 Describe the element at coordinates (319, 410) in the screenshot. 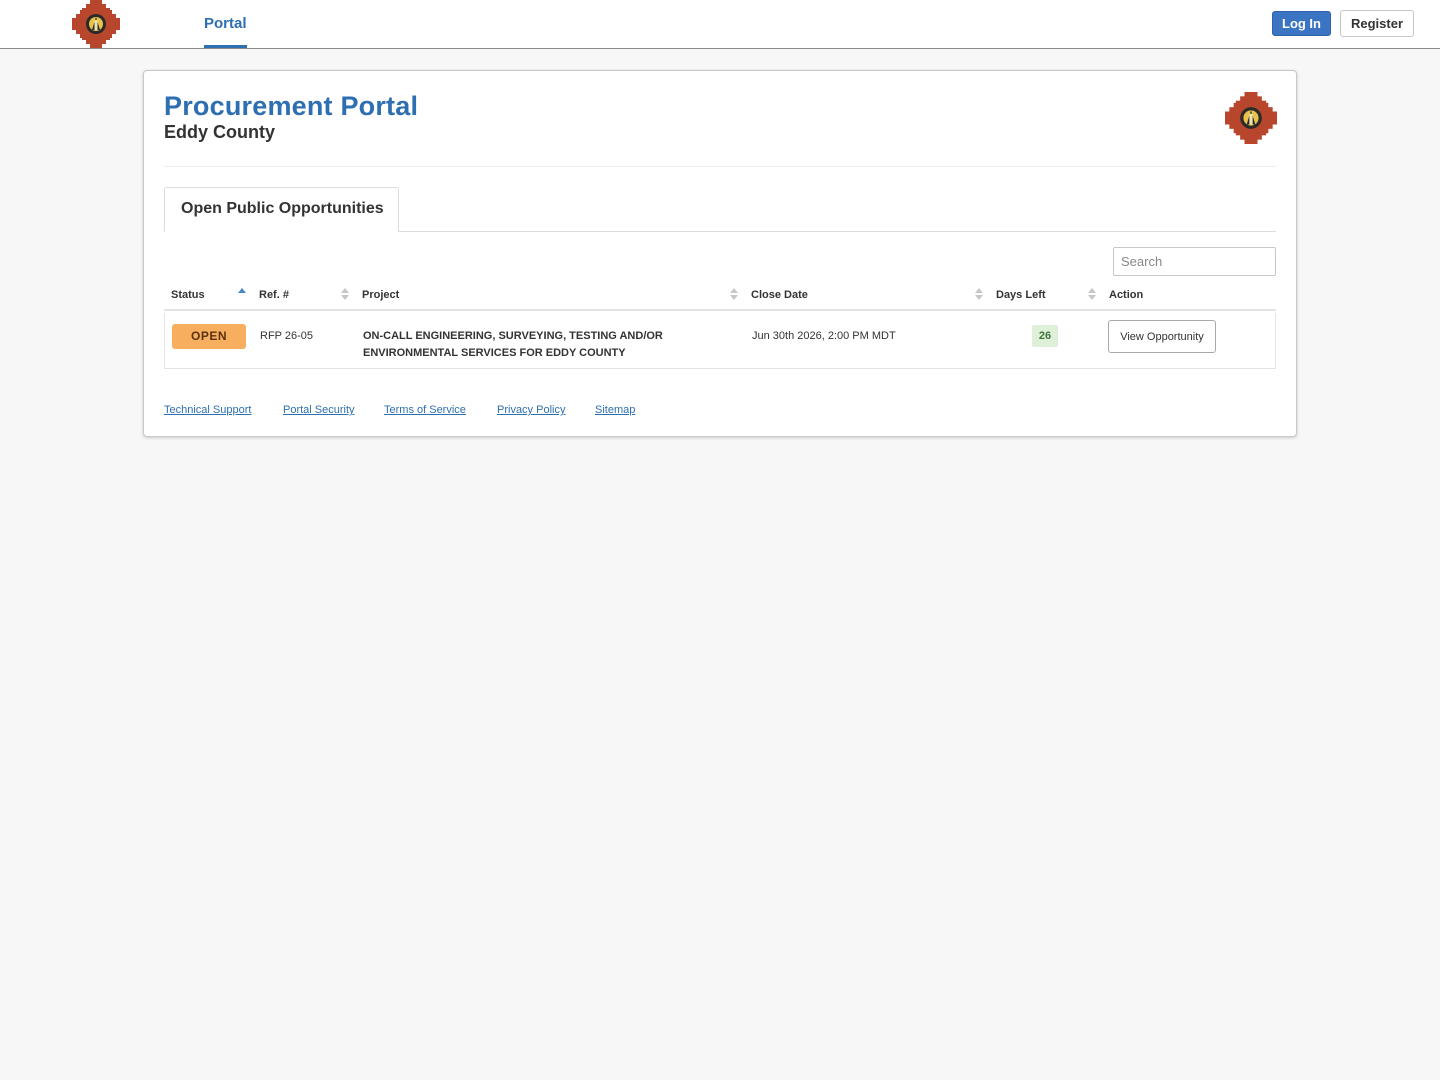

I see `link-portal-security: Portal Security` at that location.